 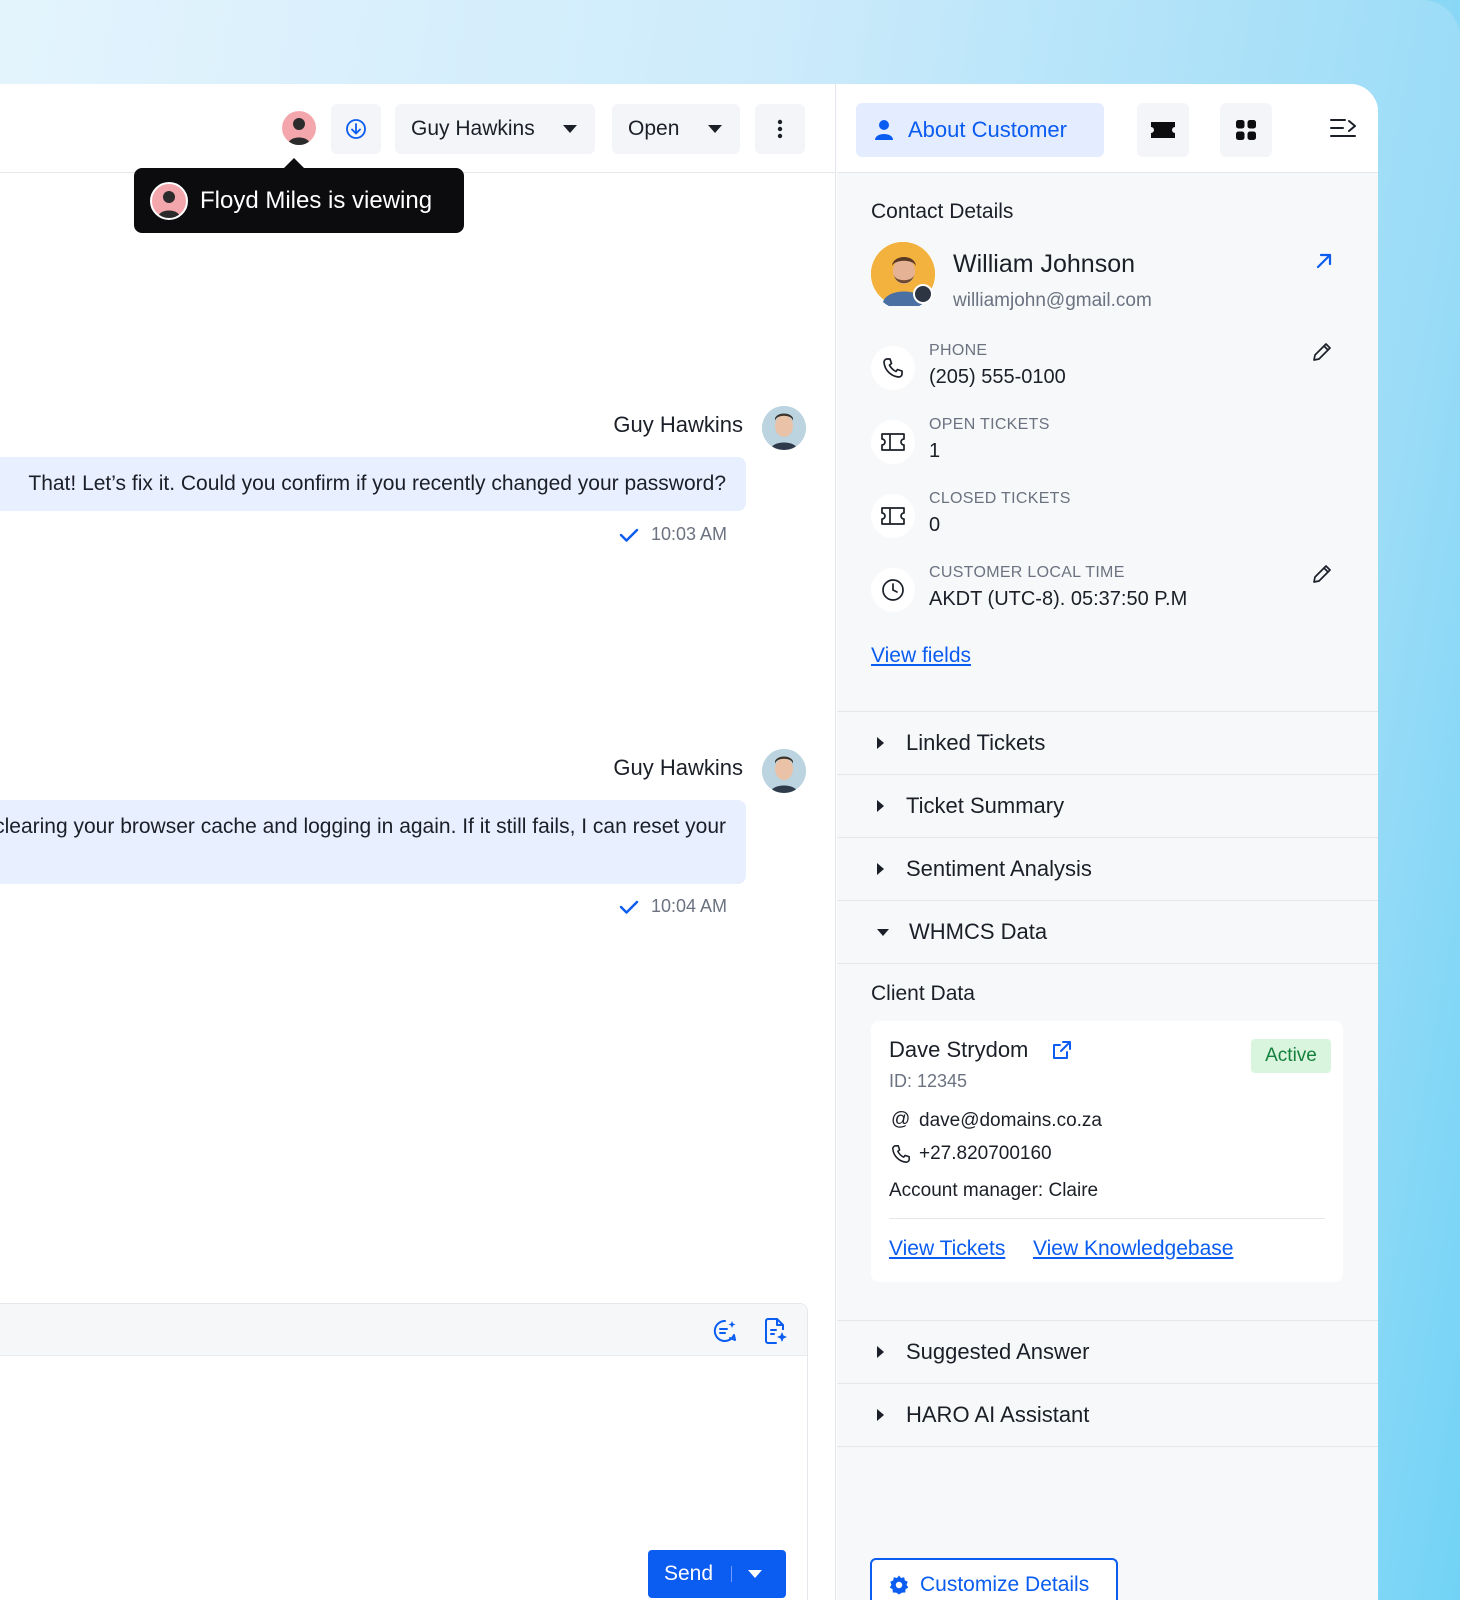 What do you see at coordinates (403, 1330) in the screenshot?
I see `composer-toolbar` at bounding box center [403, 1330].